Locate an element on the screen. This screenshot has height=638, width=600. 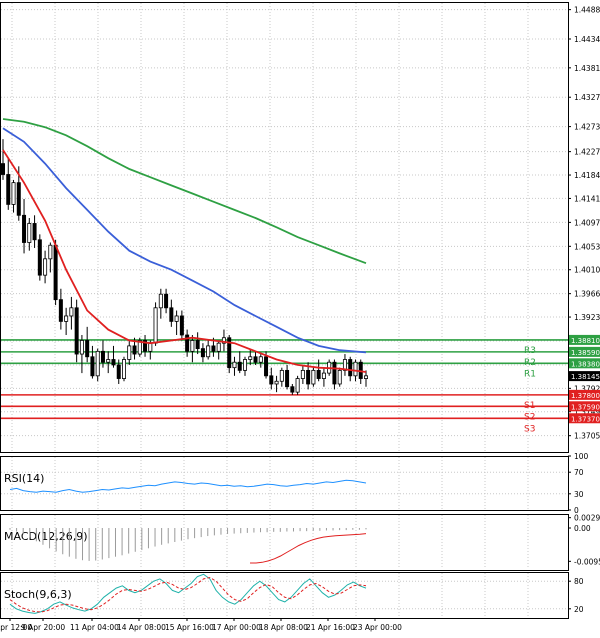
indicator-tick-label: 0.00 is located at coordinates (582, 528).